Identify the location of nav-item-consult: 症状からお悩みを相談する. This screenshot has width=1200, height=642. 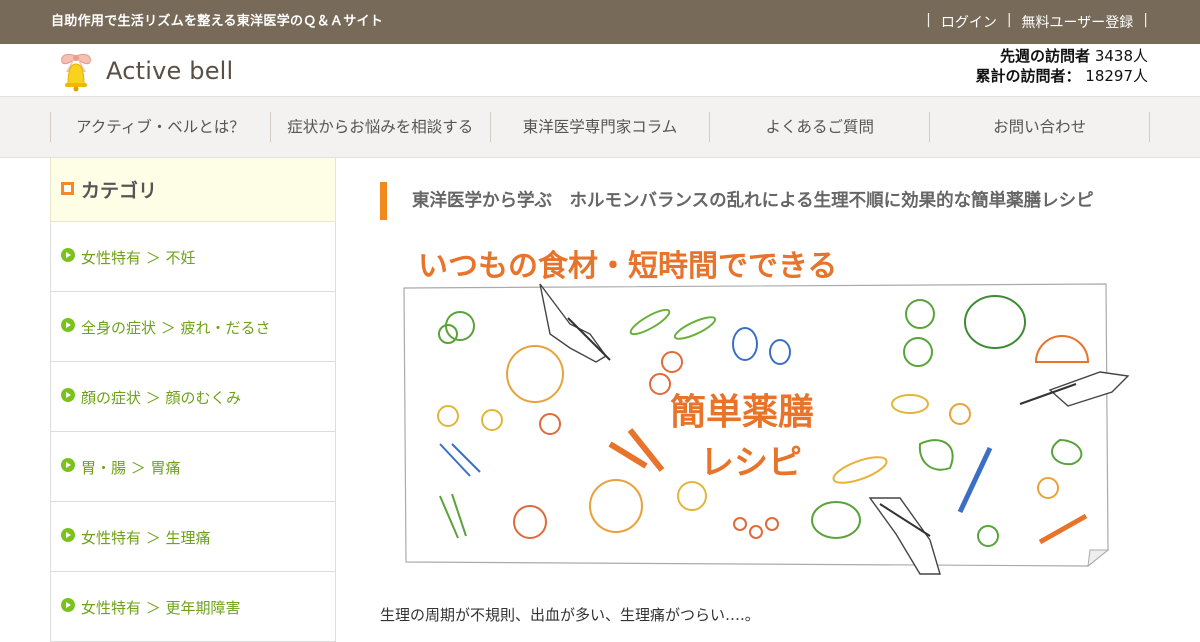
(381, 127).